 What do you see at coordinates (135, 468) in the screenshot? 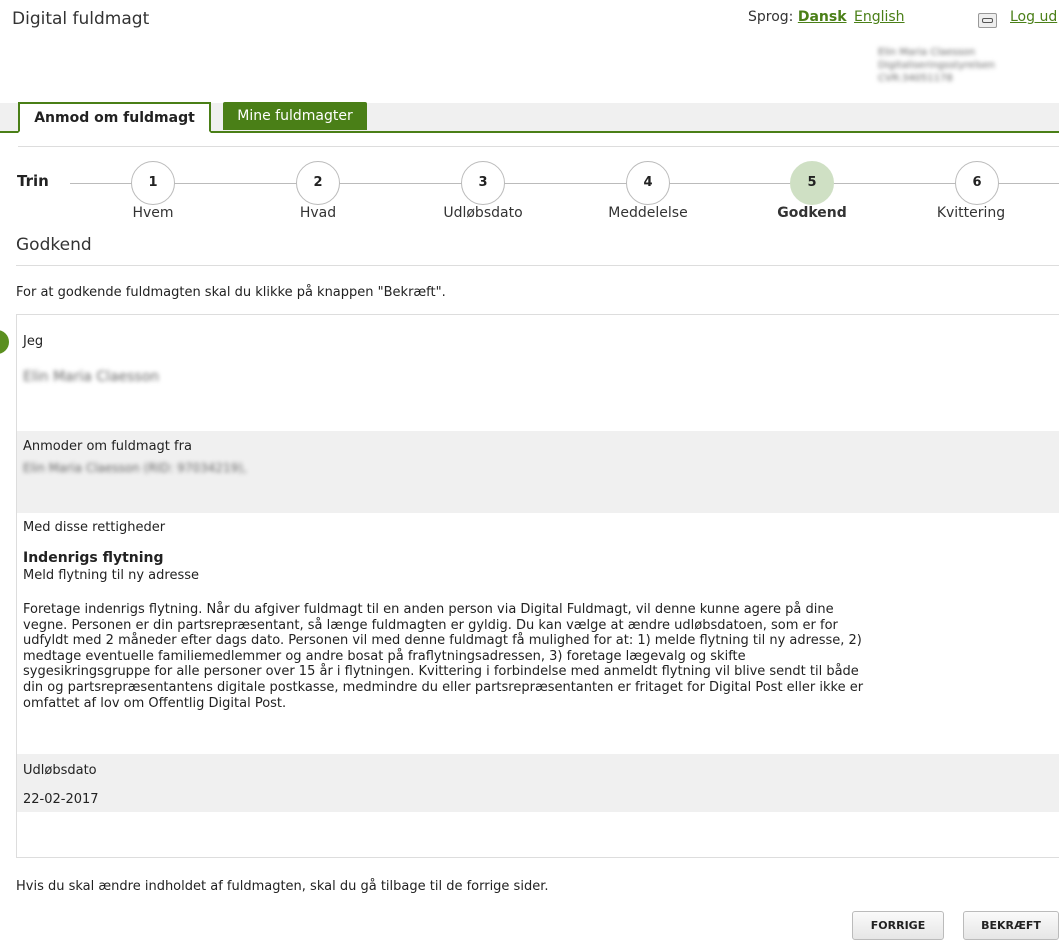
I see `from-value: Elin Maria Claesson (RID: 97034219),` at bounding box center [135, 468].